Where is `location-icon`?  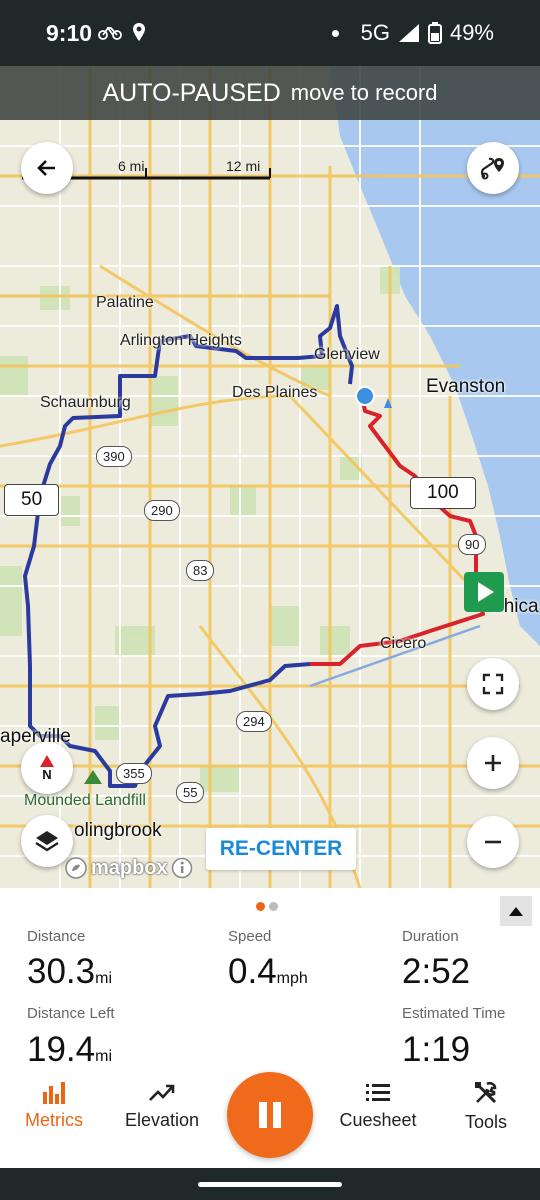
location-icon is located at coordinates (139, 32).